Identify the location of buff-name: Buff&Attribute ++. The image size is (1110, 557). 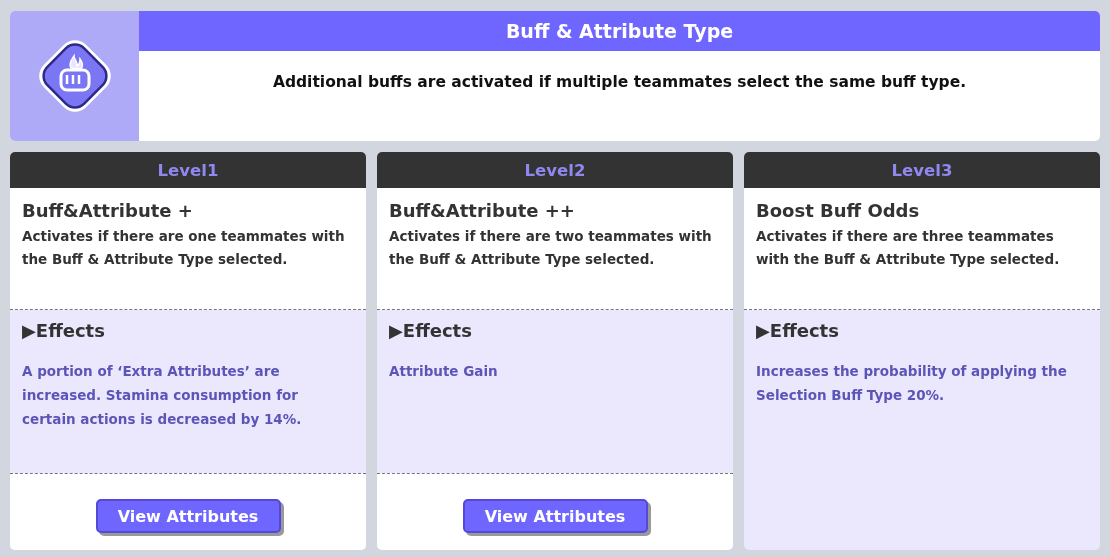
(482, 210).